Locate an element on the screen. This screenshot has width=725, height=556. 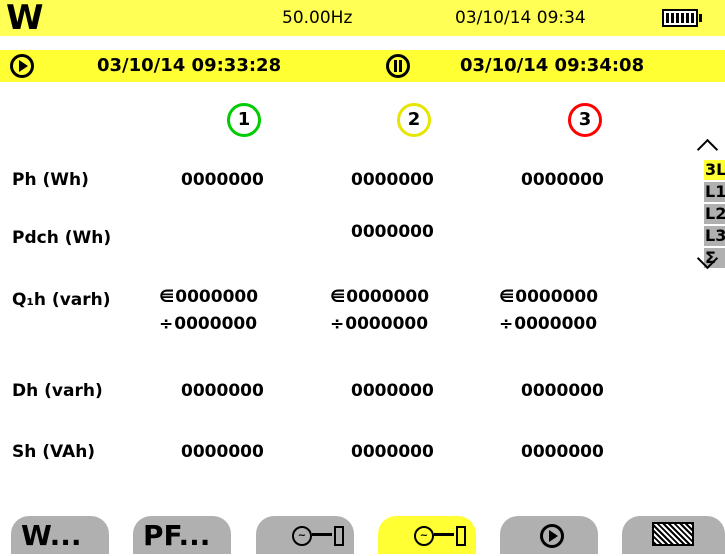
arrow-left-icon is located at coordinates (444, 534).